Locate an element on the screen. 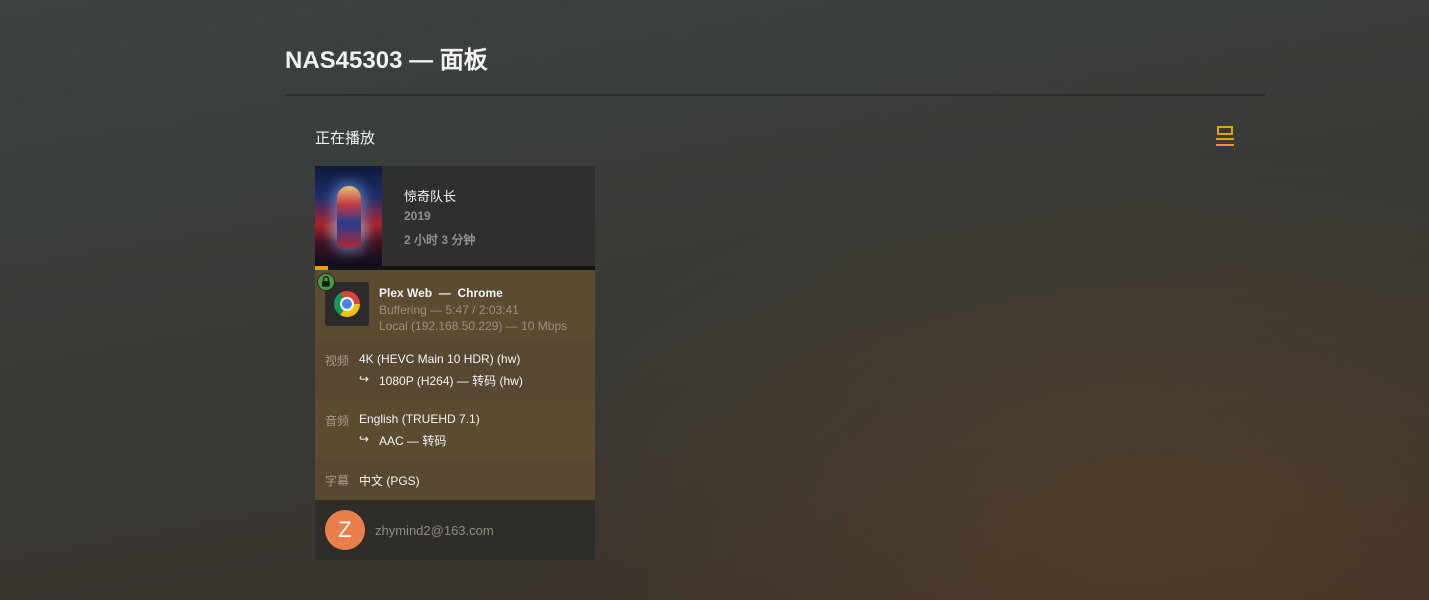  poster-figure is located at coordinates (349, 217).